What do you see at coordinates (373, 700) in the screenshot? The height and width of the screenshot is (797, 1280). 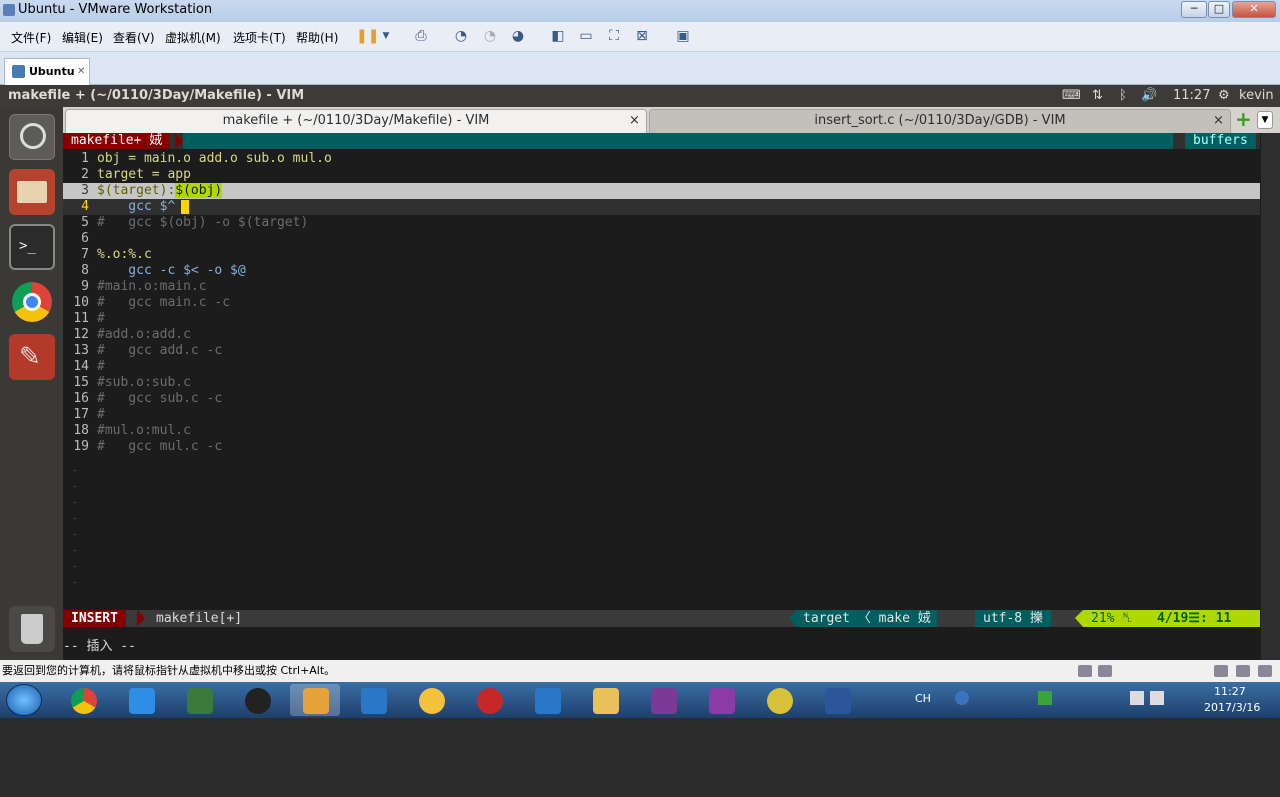 I see `taskbar-cloud` at bounding box center [373, 700].